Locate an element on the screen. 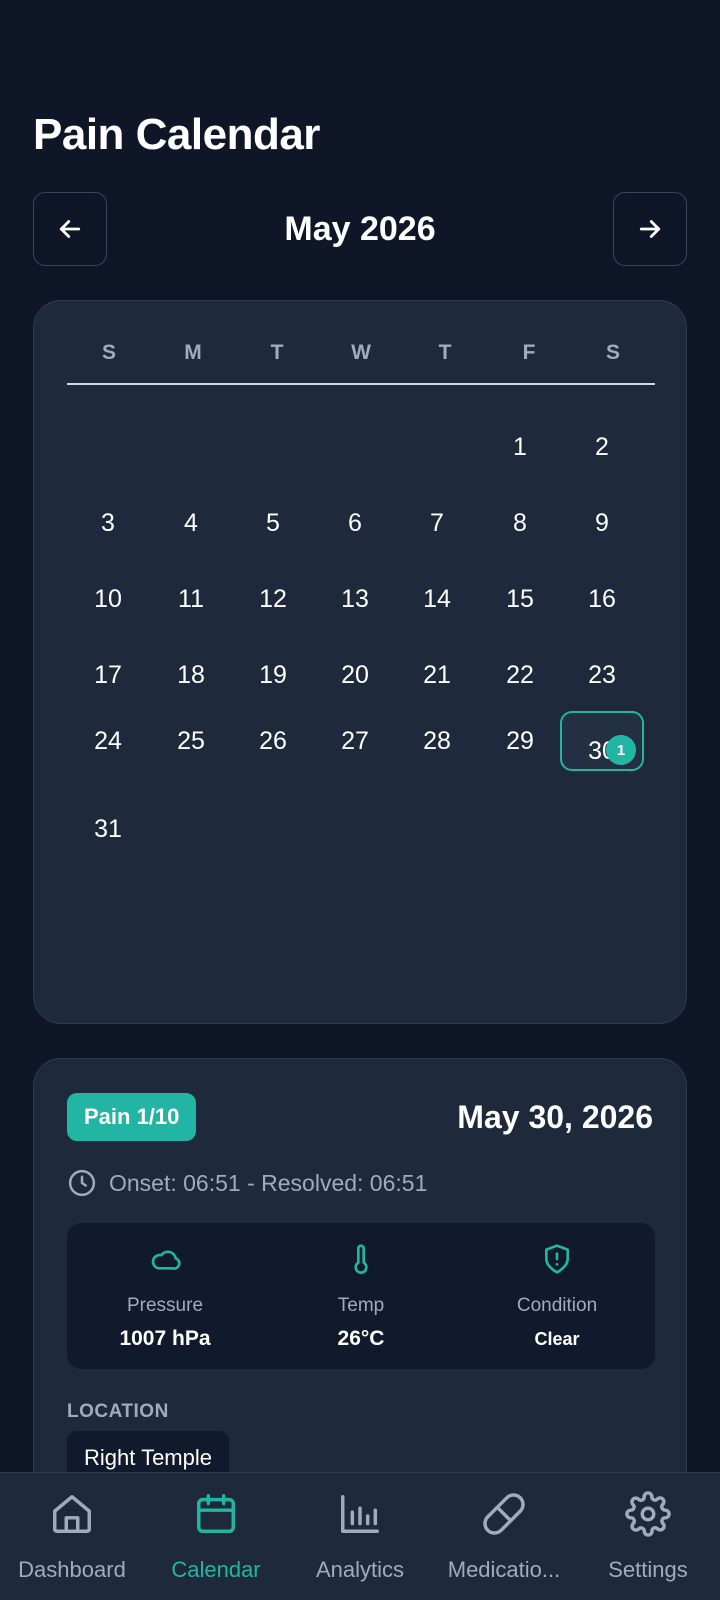 This screenshot has height=1600, width=720. cloud-icon is located at coordinates (166, 1260).